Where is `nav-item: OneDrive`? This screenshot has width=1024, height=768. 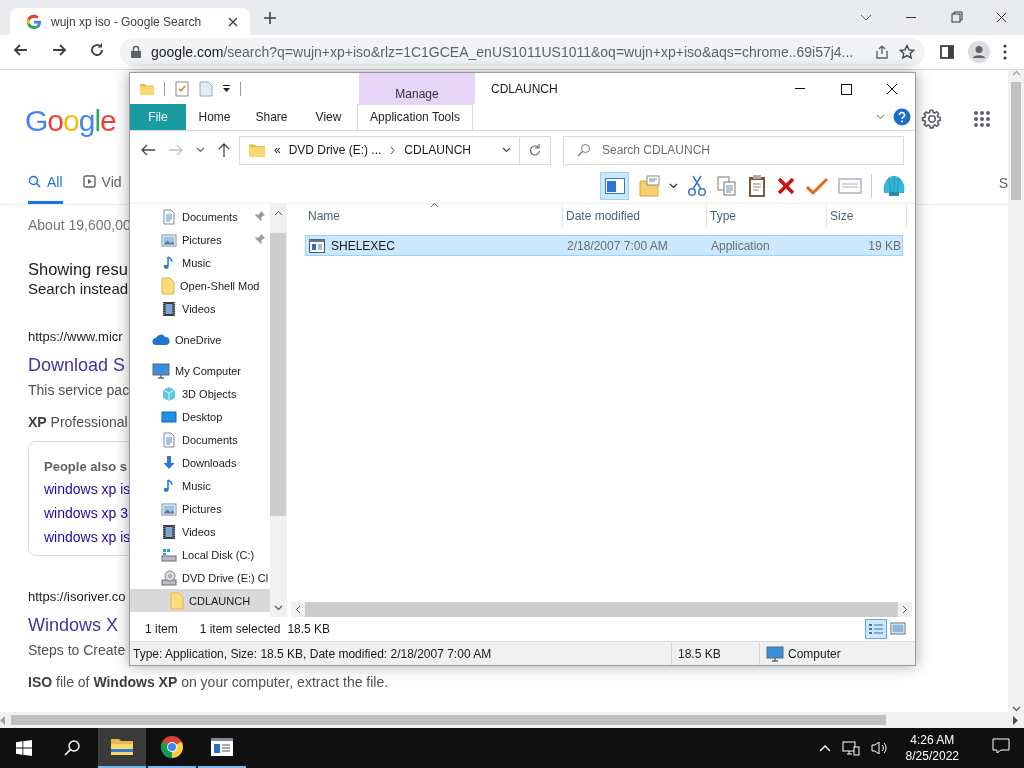 nav-item: OneDrive is located at coordinates (200, 339).